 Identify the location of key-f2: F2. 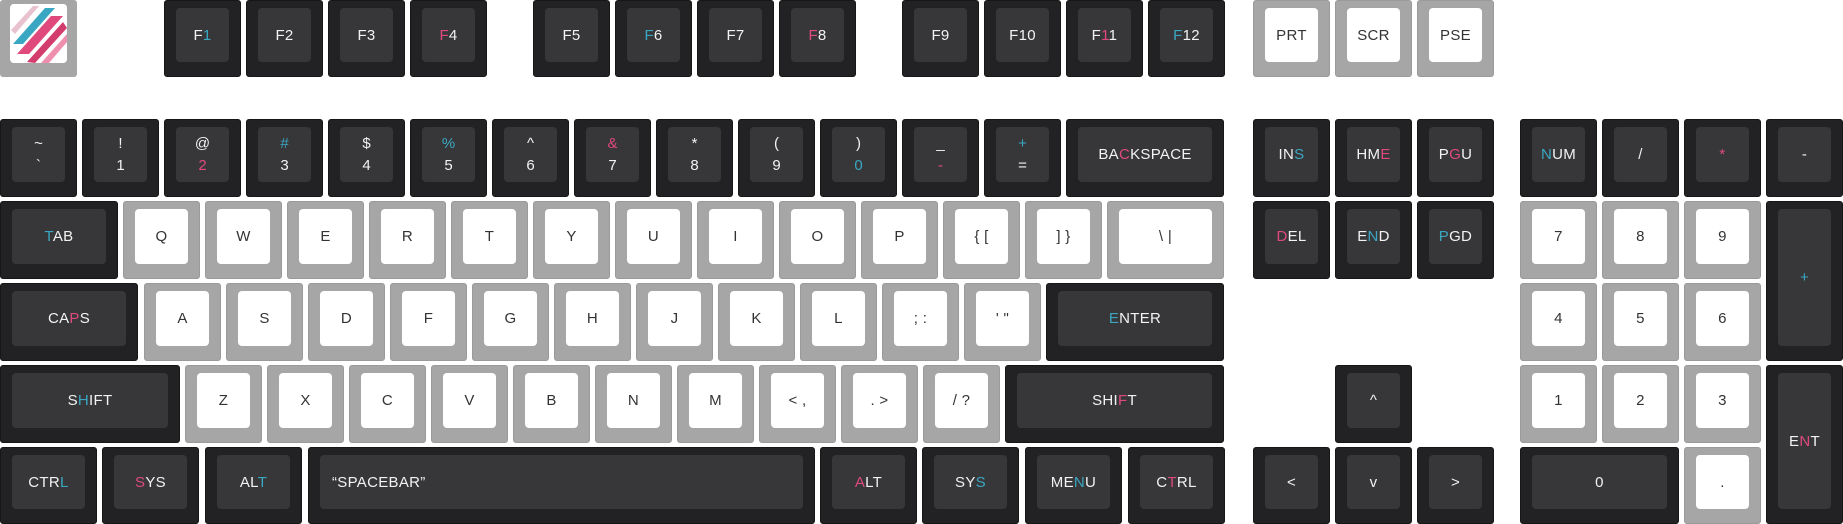
(284, 38).